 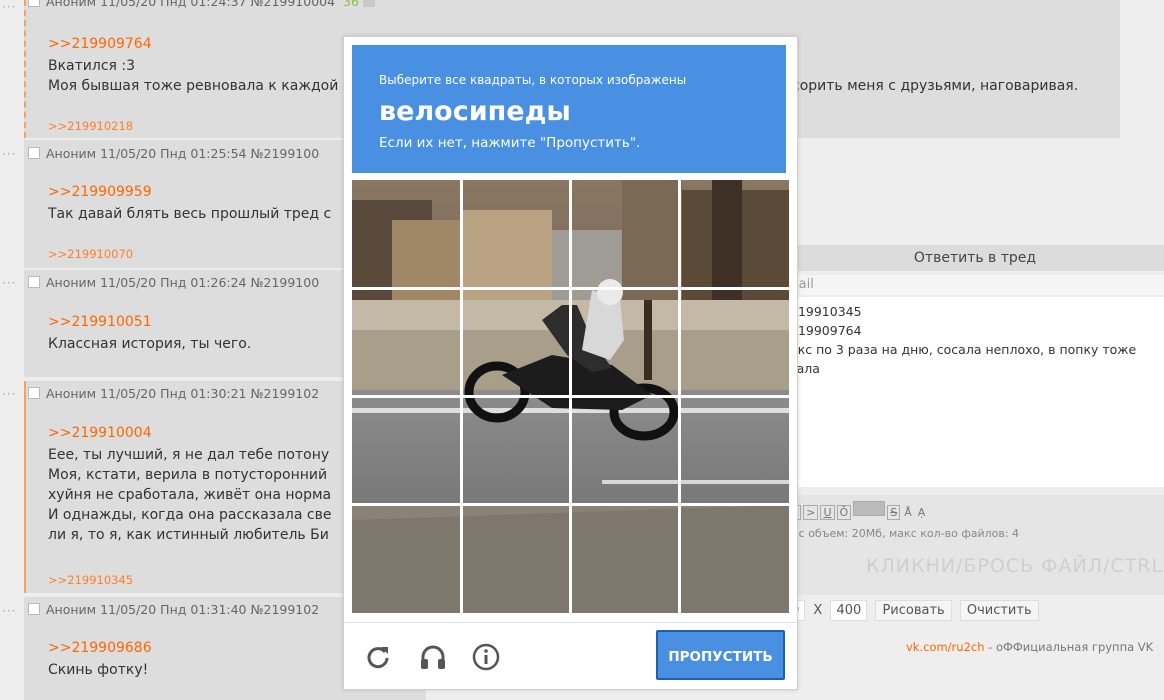 What do you see at coordinates (945, 647) in the screenshot?
I see `vk-link: vk.com/ru2ch` at bounding box center [945, 647].